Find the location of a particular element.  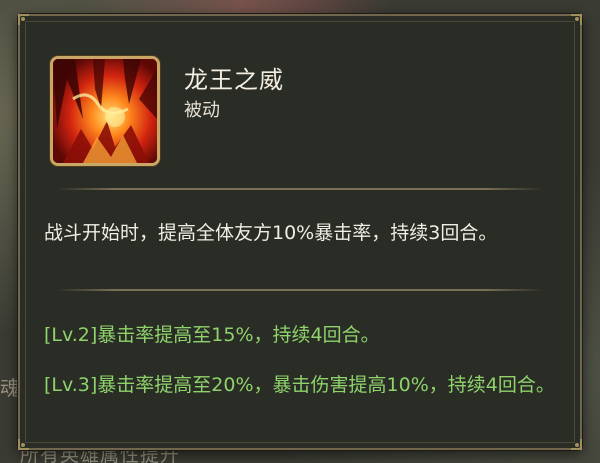

skill-name: 龙王之威 is located at coordinates (234, 80).